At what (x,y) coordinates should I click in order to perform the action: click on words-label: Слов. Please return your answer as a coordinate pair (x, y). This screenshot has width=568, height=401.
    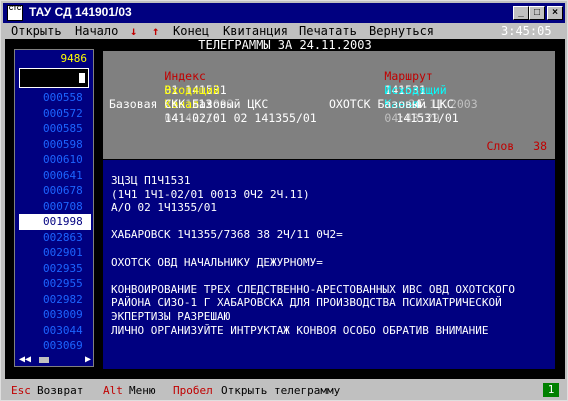
    Looking at the image, I should click on (500, 146).